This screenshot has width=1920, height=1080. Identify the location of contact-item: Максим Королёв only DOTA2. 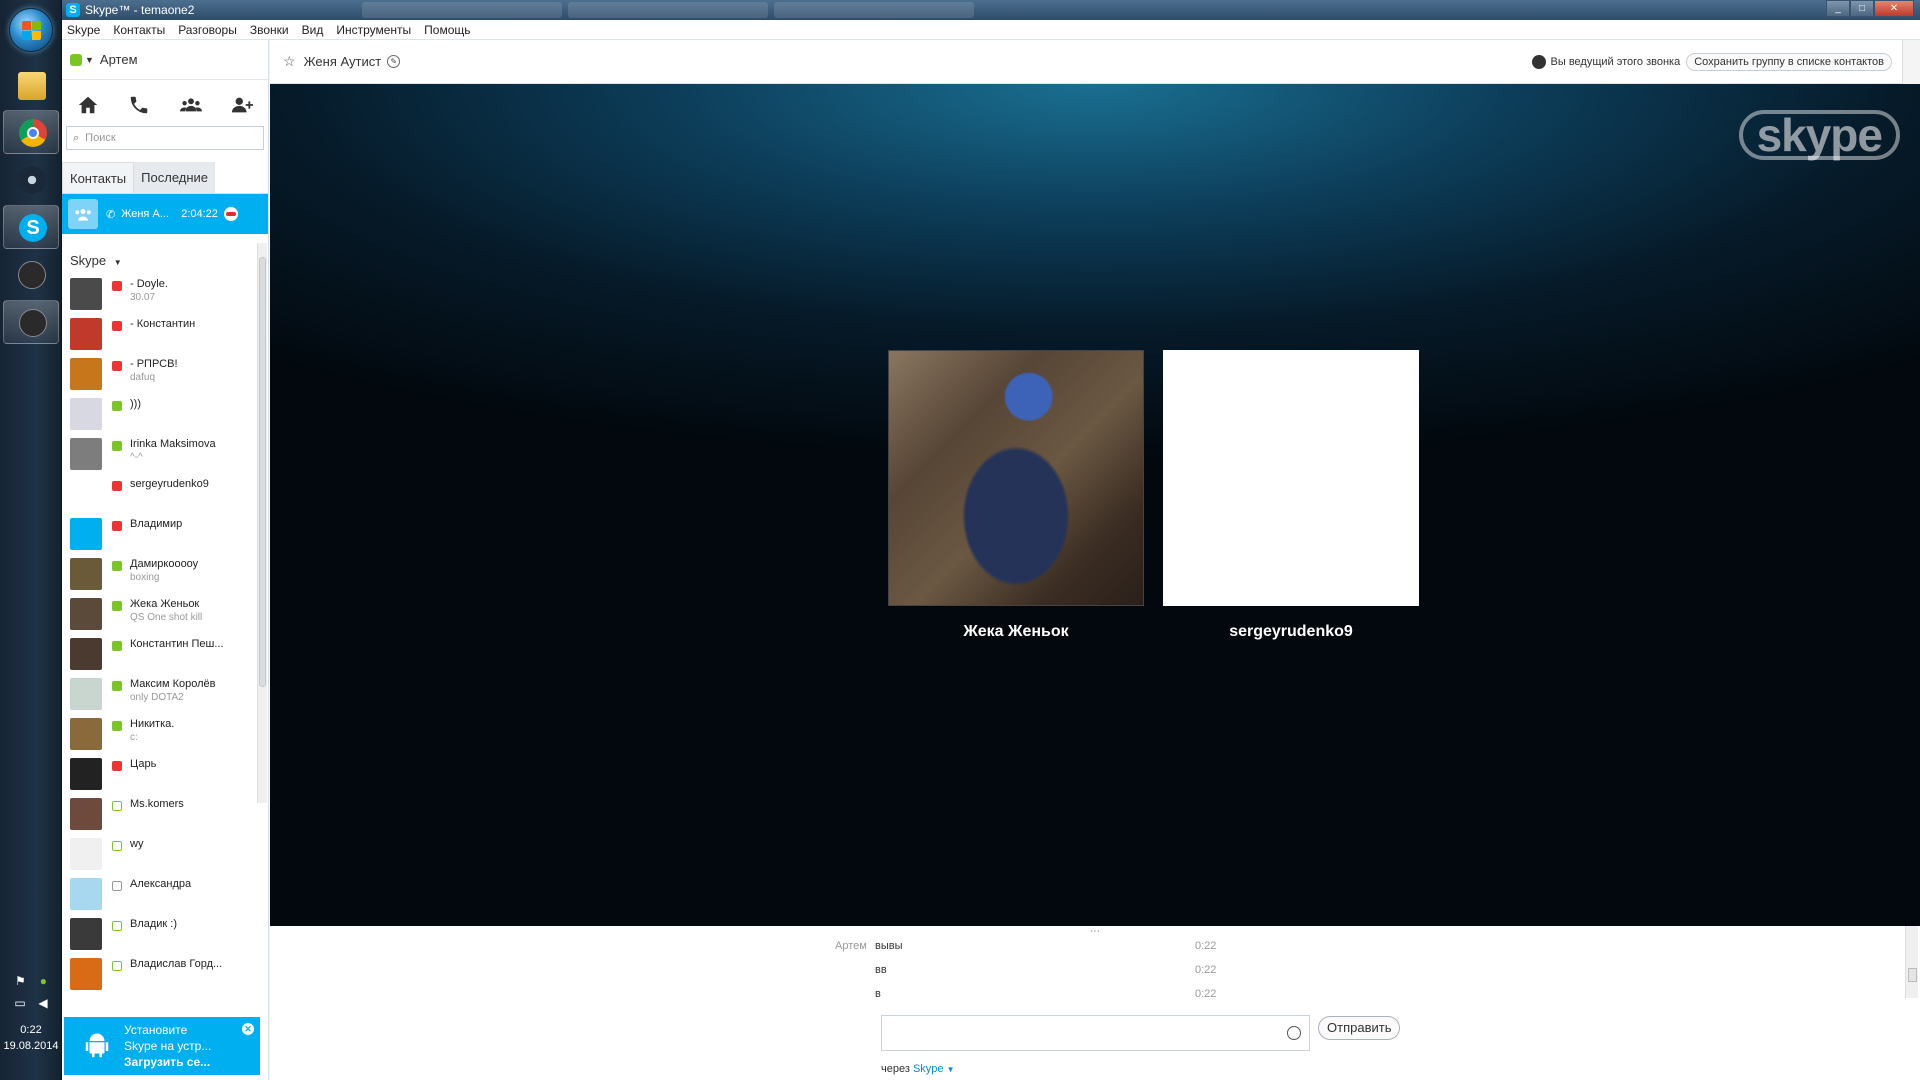
(165, 694).